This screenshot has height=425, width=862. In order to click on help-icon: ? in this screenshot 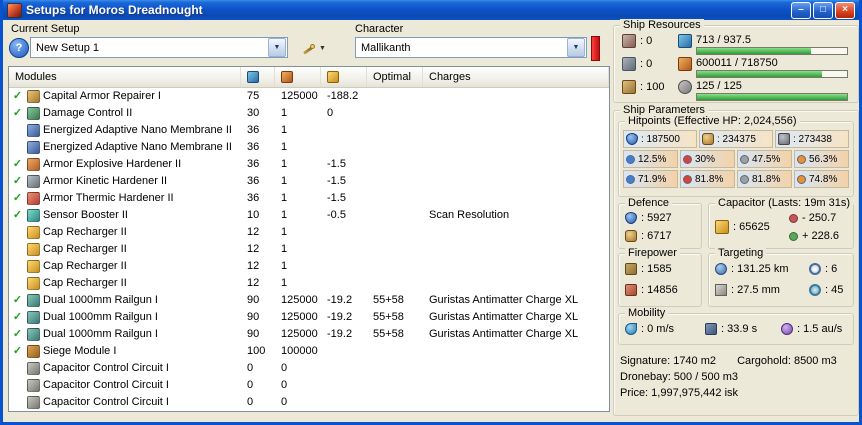, I will do `click(19, 48)`.